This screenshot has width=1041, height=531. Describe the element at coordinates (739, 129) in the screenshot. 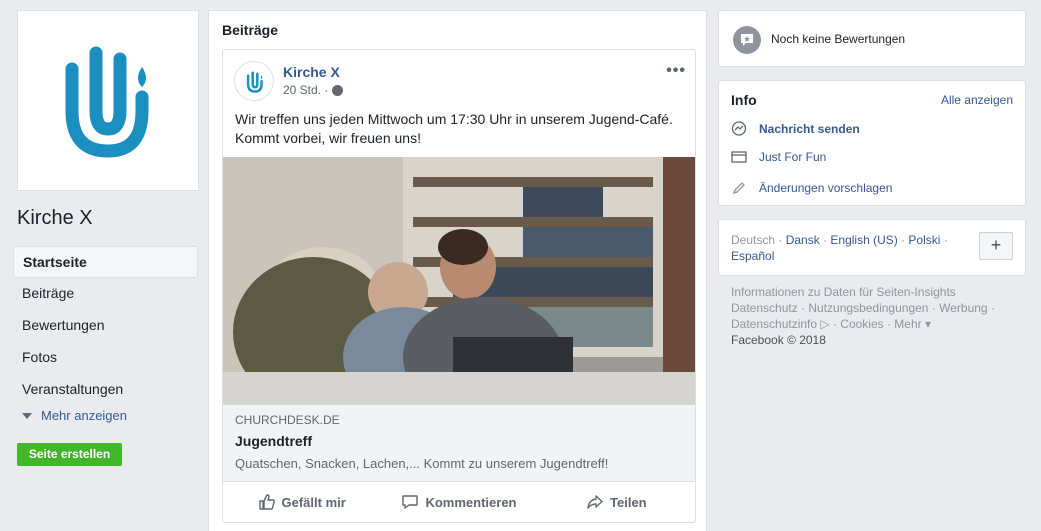

I see `messenger-icon` at that location.